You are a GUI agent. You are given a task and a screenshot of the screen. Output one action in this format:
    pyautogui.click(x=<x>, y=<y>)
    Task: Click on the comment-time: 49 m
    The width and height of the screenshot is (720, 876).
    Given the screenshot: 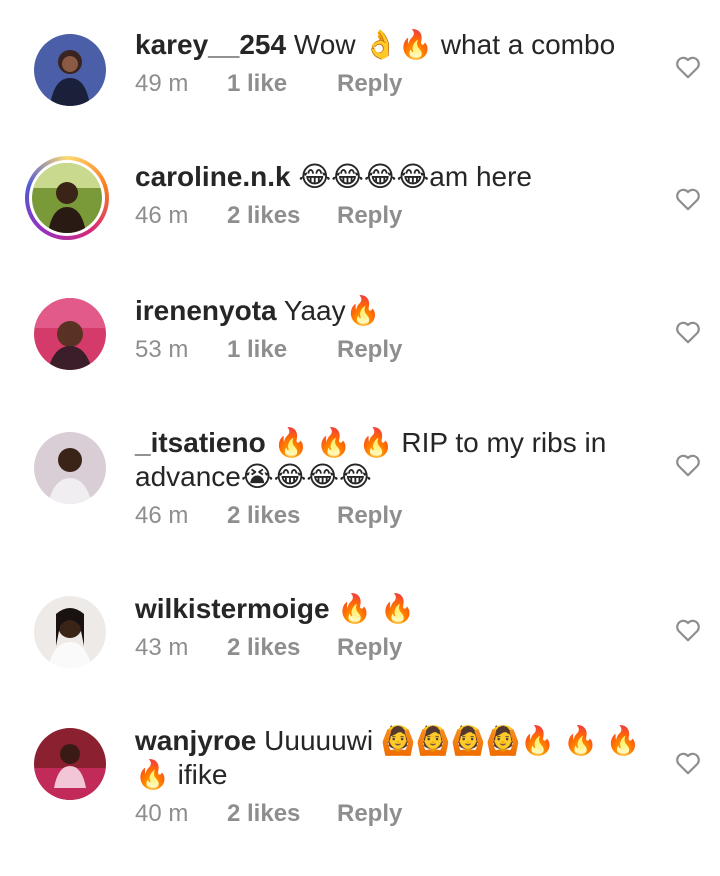 What is the action you would take?
    pyautogui.click(x=162, y=83)
    